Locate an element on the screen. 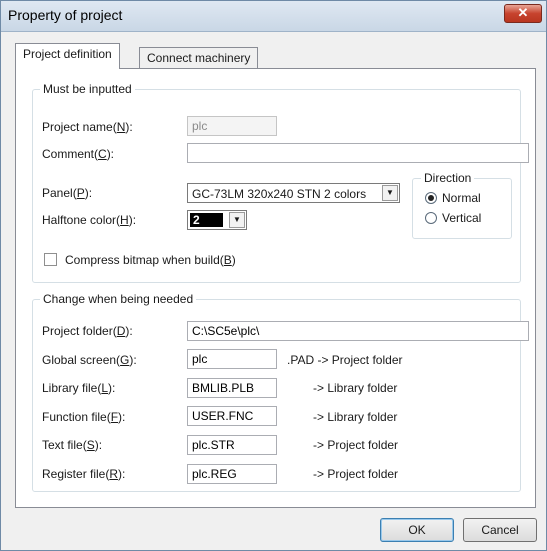 This screenshot has width=547, height=551. text-file-label: Text file(S): is located at coordinates (72, 445).